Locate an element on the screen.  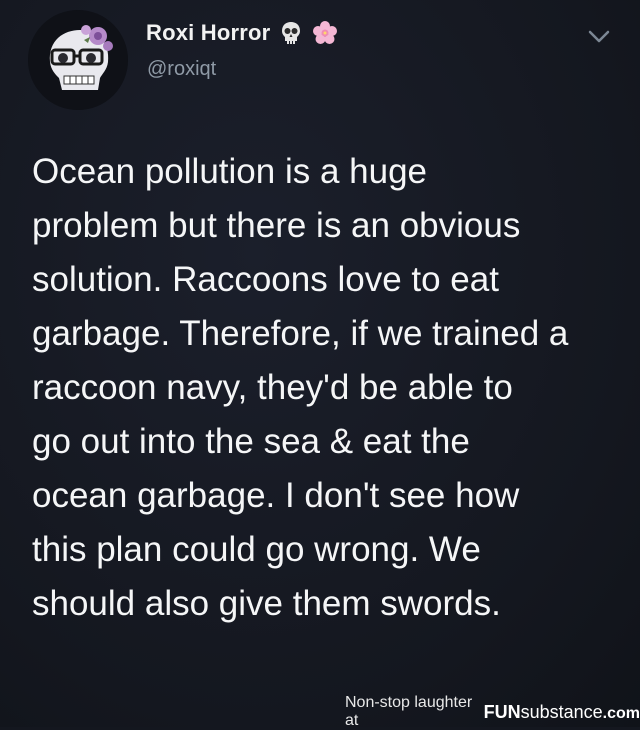
display-name: Roxi Horror is located at coordinates (208, 33).